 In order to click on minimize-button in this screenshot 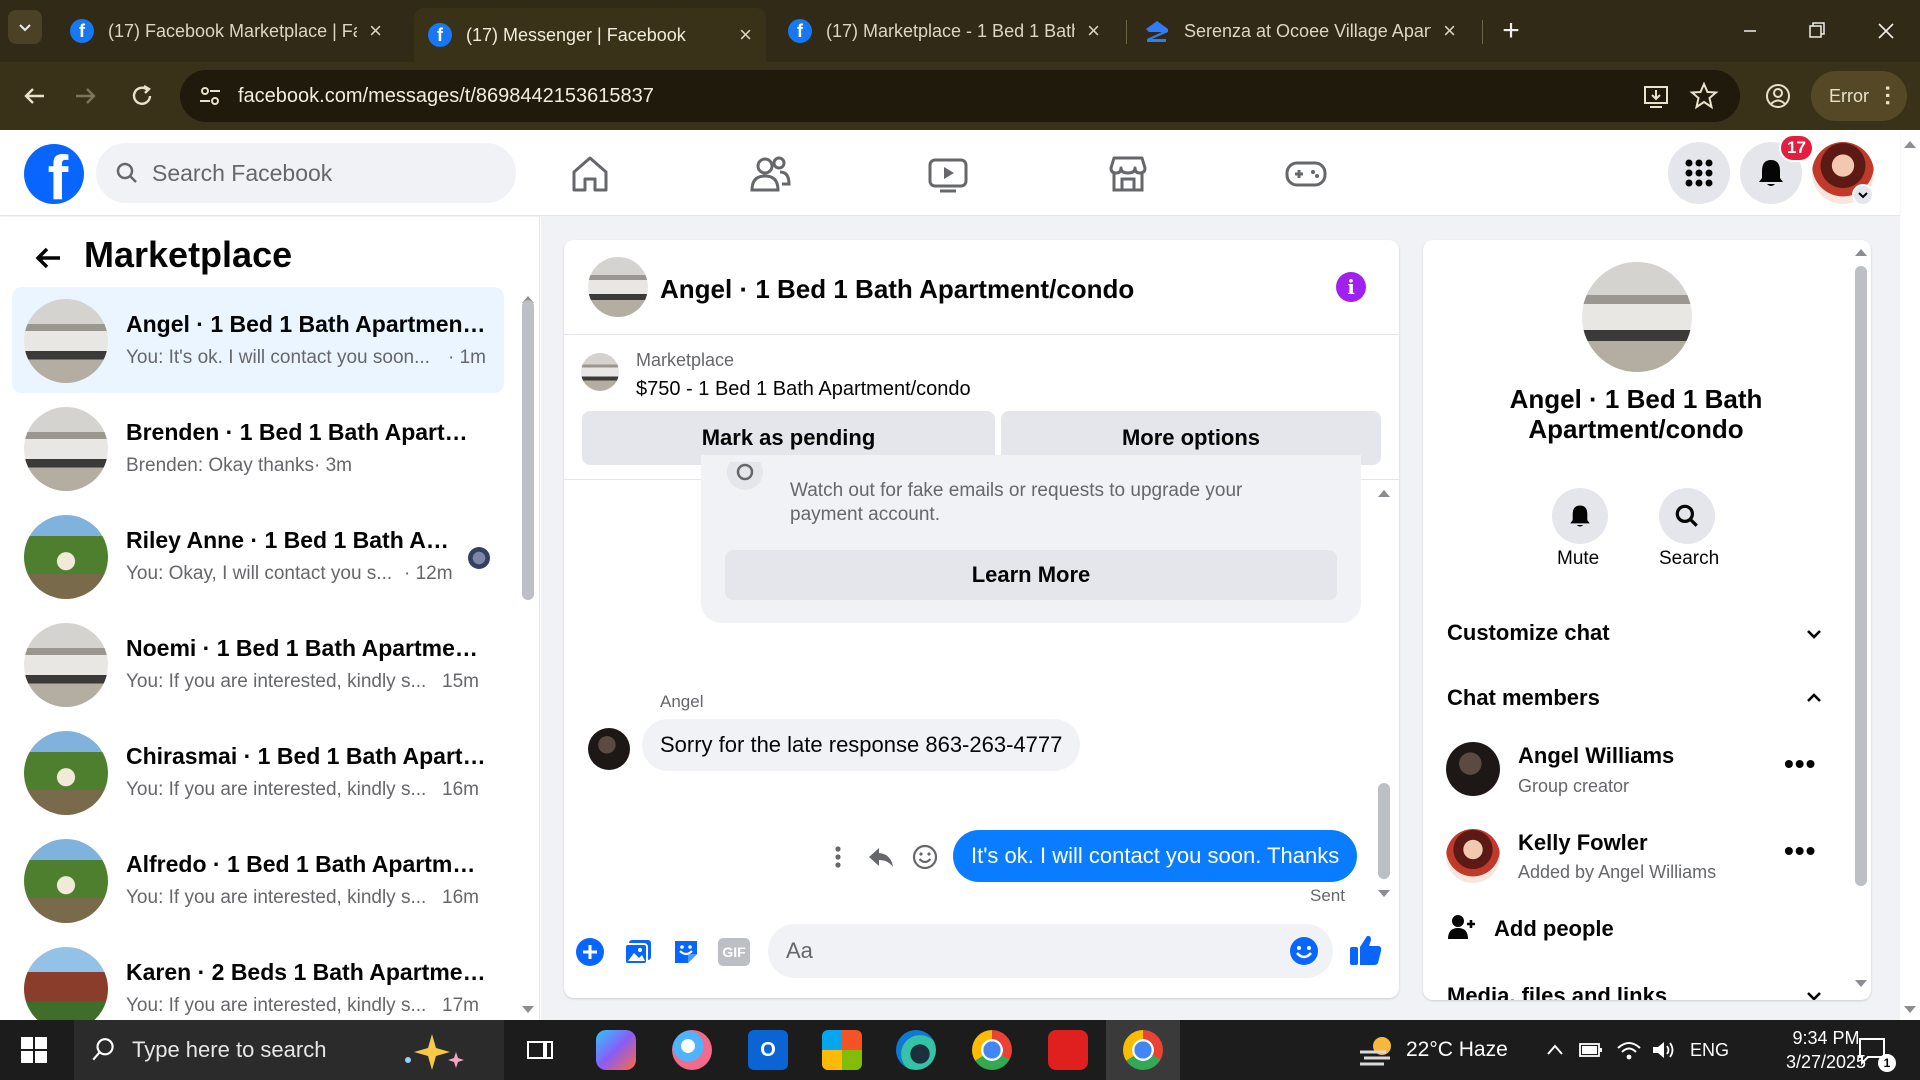, I will do `click(1750, 31)`.